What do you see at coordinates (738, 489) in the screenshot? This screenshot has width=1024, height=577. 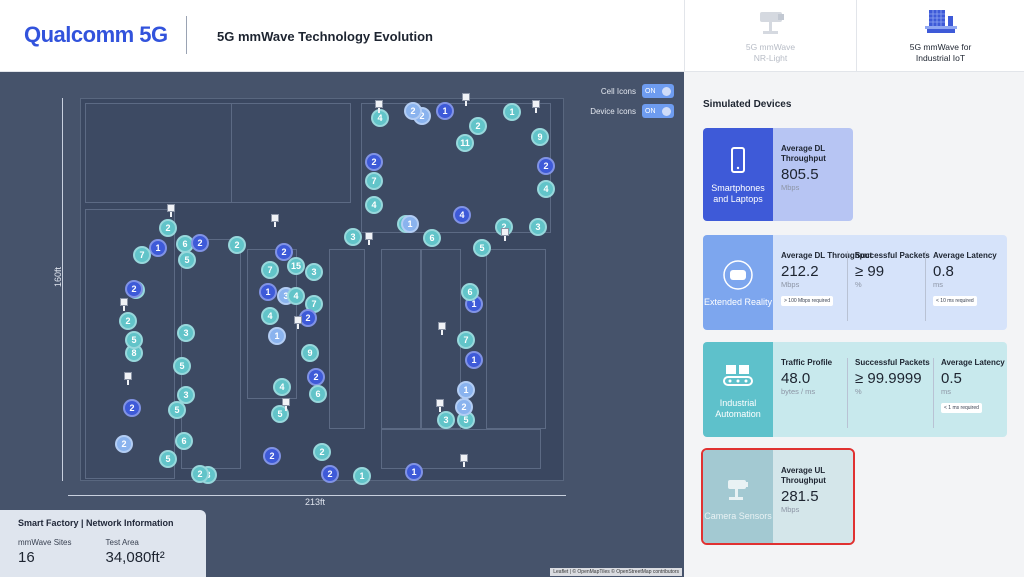 I see `security-camera-icon` at bounding box center [738, 489].